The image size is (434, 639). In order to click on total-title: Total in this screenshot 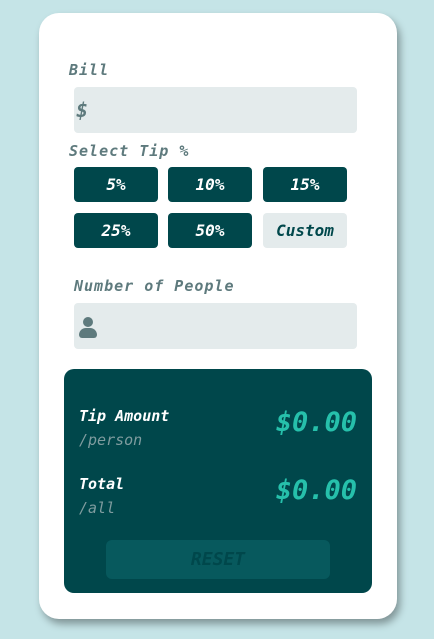, I will do `click(102, 484)`.